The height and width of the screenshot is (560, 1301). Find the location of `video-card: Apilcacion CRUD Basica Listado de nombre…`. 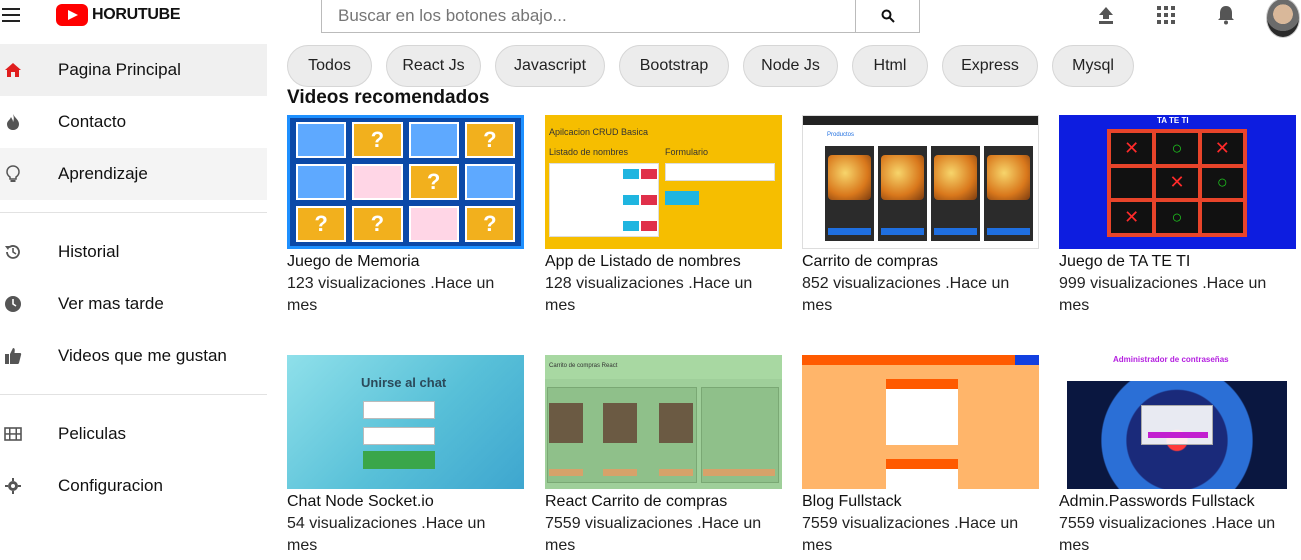

video-card: Apilcacion CRUD Basica Listado de nombre… is located at coordinates (663, 216).